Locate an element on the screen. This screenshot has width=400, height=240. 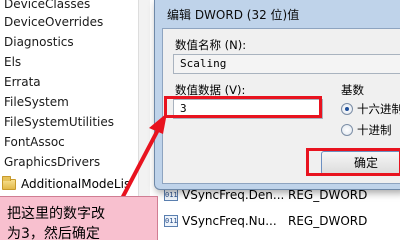
tree-item-additionalmodelists: AdditionalModeLis is located at coordinates (66, 184).